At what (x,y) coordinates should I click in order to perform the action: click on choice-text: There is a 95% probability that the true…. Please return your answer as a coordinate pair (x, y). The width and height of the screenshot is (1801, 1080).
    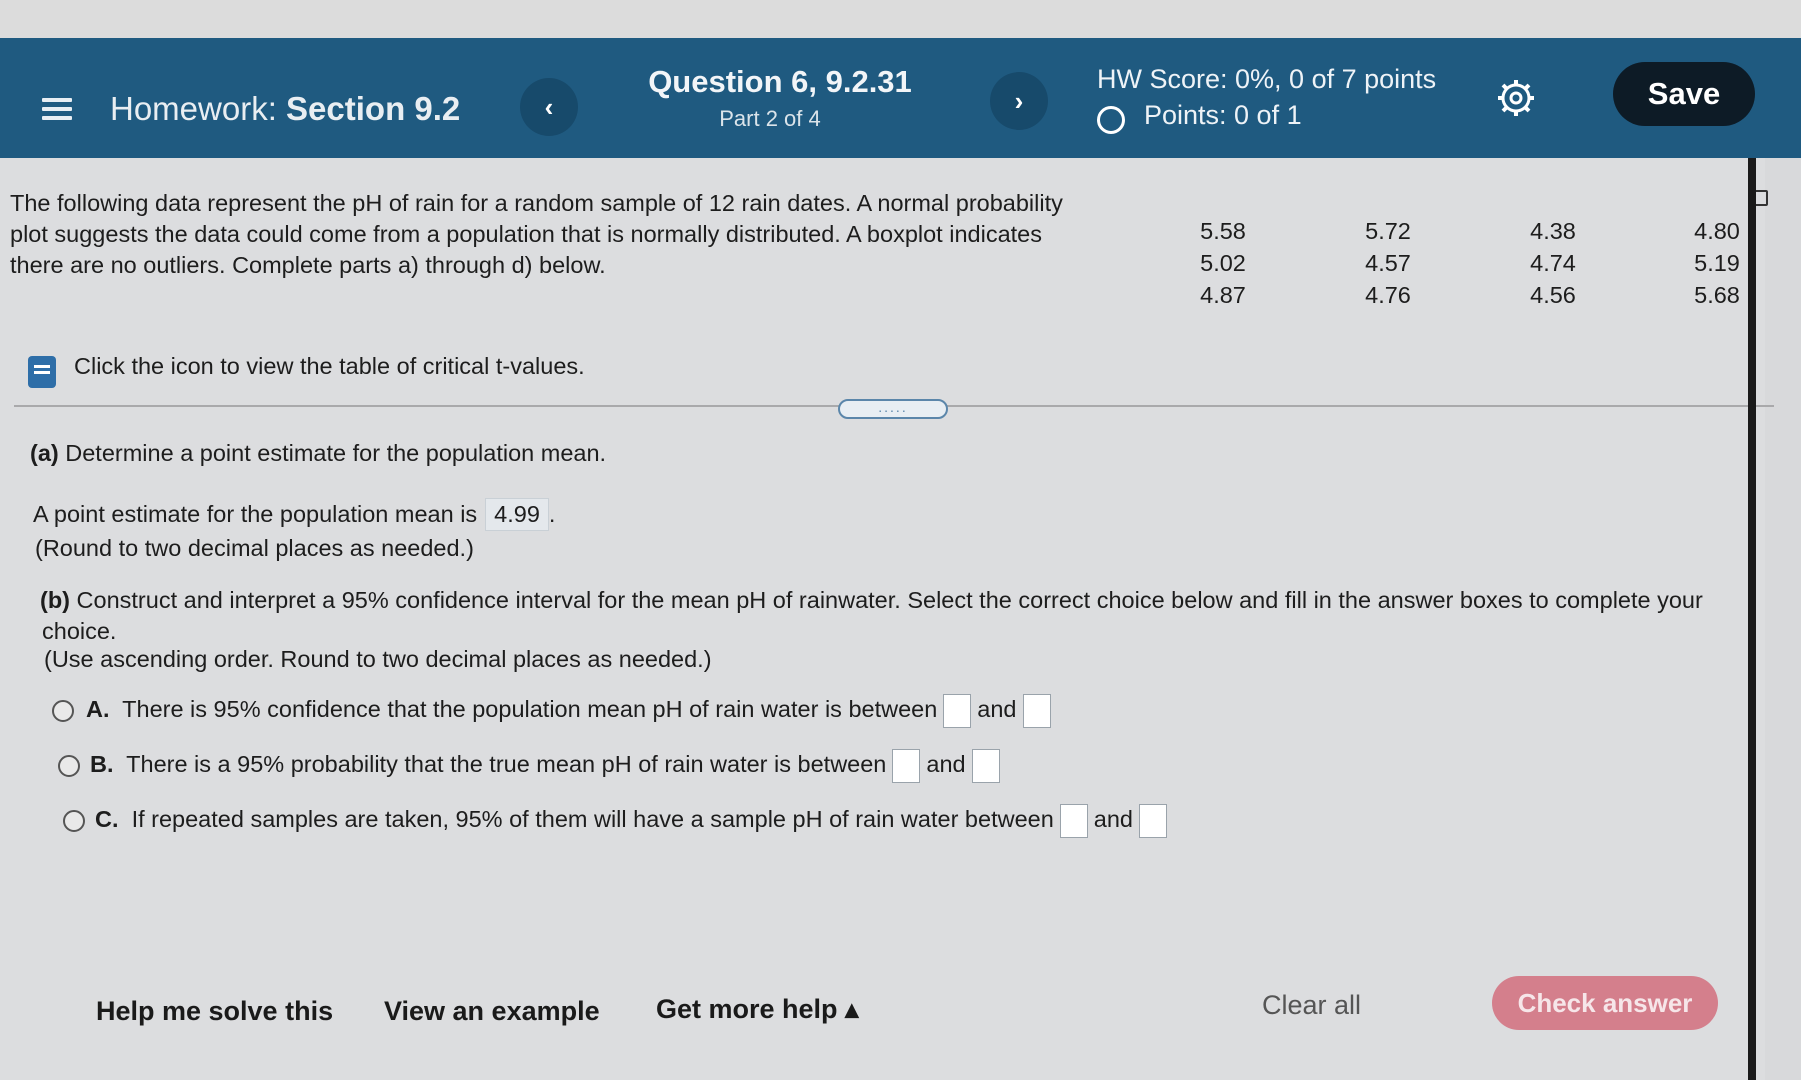
    Looking at the image, I should click on (506, 764).